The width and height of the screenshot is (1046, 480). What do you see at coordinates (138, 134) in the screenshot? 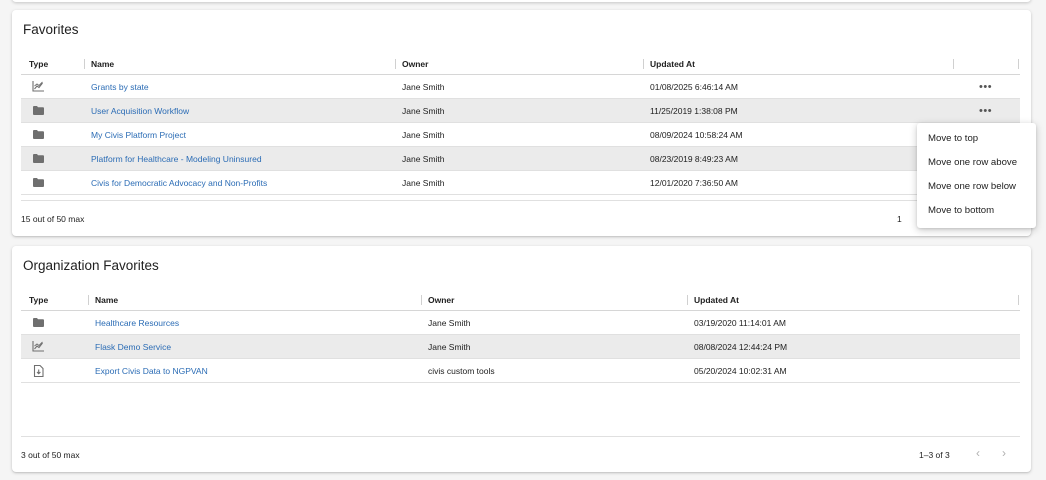
I see `item-name-link: My Civis Platform Project` at bounding box center [138, 134].